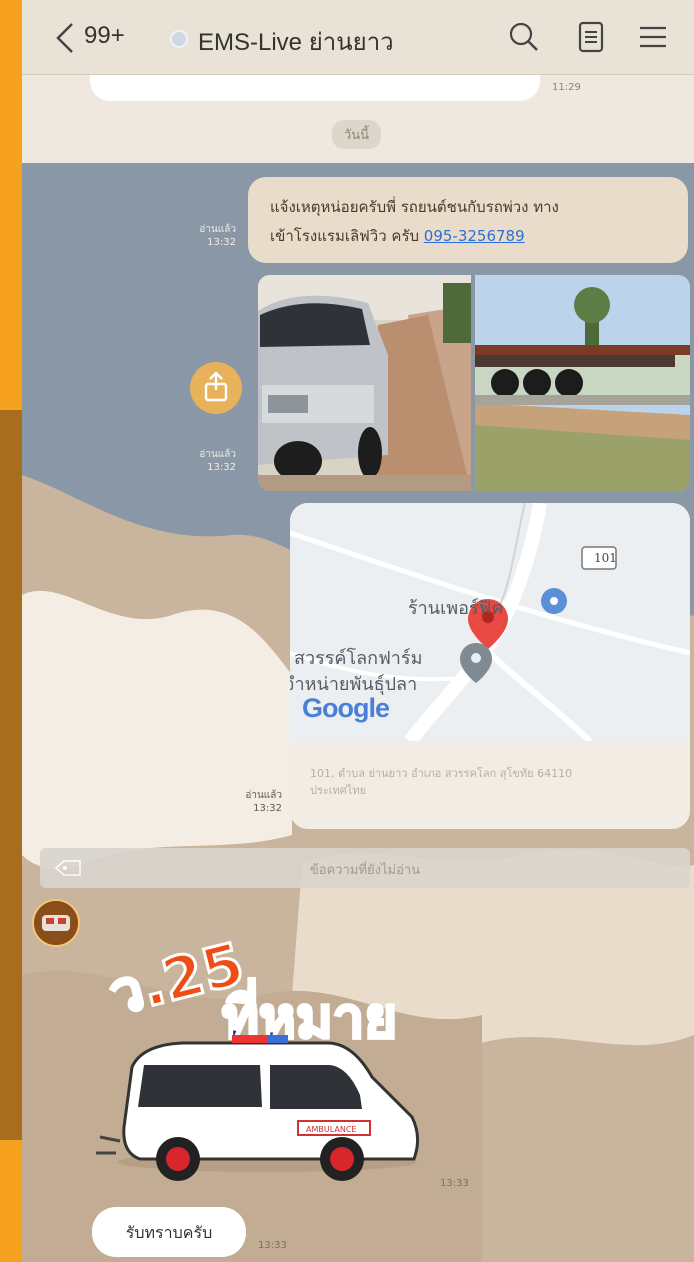 The image size is (694, 1262). Describe the element at coordinates (179, 39) in the screenshot. I see `room-avatar` at that location.